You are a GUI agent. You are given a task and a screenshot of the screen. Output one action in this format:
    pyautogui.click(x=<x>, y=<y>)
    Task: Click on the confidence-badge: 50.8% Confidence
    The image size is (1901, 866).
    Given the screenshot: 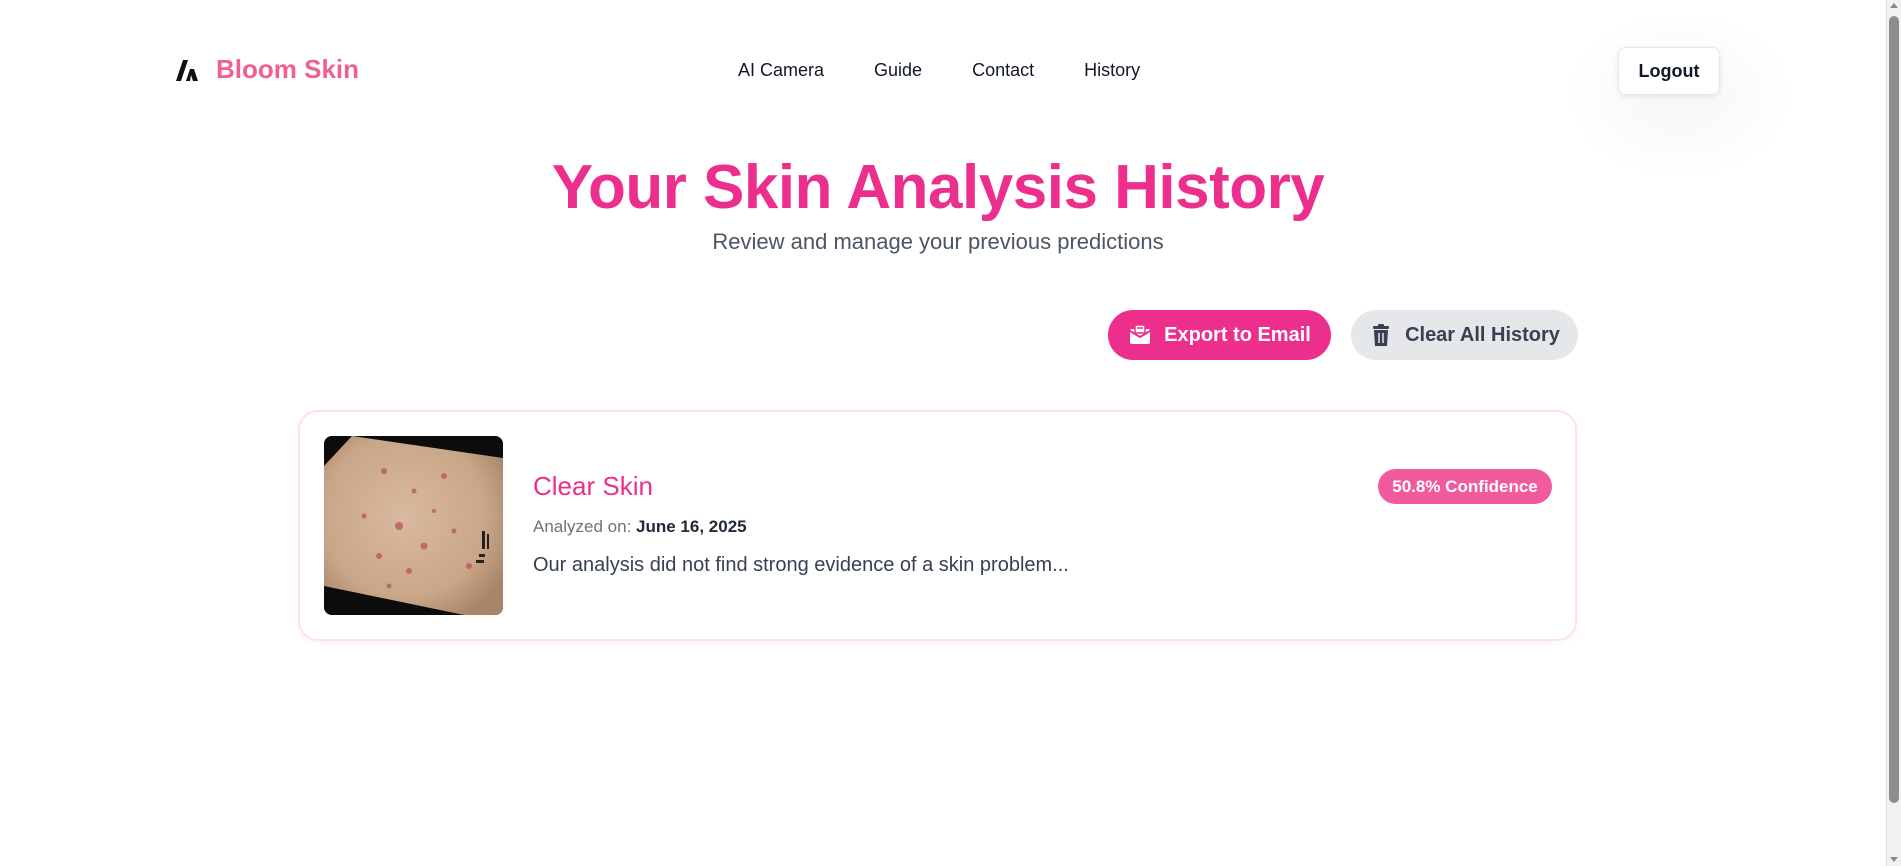 What is the action you would take?
    pyautogui.click(x=1465, y=486)
    